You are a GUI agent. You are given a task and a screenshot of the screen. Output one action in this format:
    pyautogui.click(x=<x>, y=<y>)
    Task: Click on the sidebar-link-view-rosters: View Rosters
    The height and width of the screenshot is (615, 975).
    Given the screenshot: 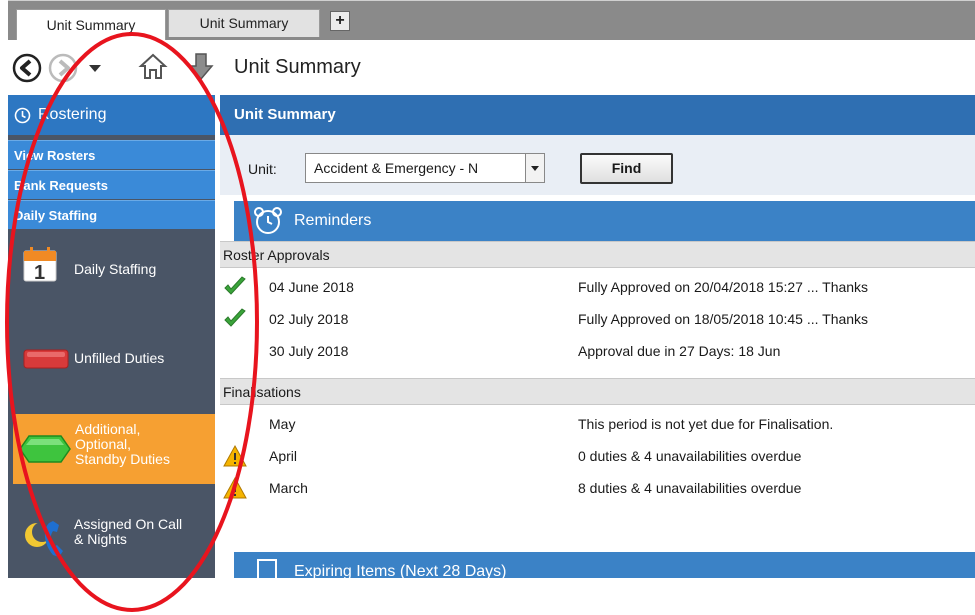 What is the action you would take?
    pyautogui.click(x=111, y=154)
    